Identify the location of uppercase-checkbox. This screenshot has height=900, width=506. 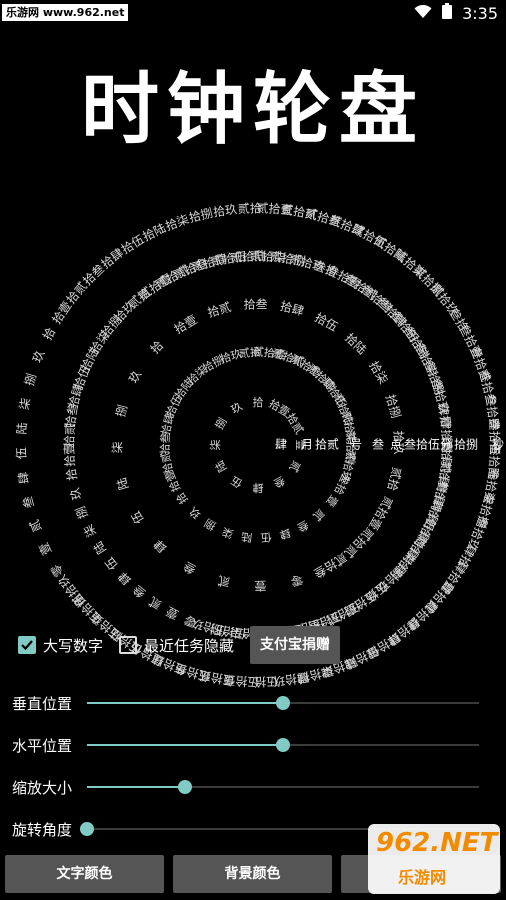
(27, 645).